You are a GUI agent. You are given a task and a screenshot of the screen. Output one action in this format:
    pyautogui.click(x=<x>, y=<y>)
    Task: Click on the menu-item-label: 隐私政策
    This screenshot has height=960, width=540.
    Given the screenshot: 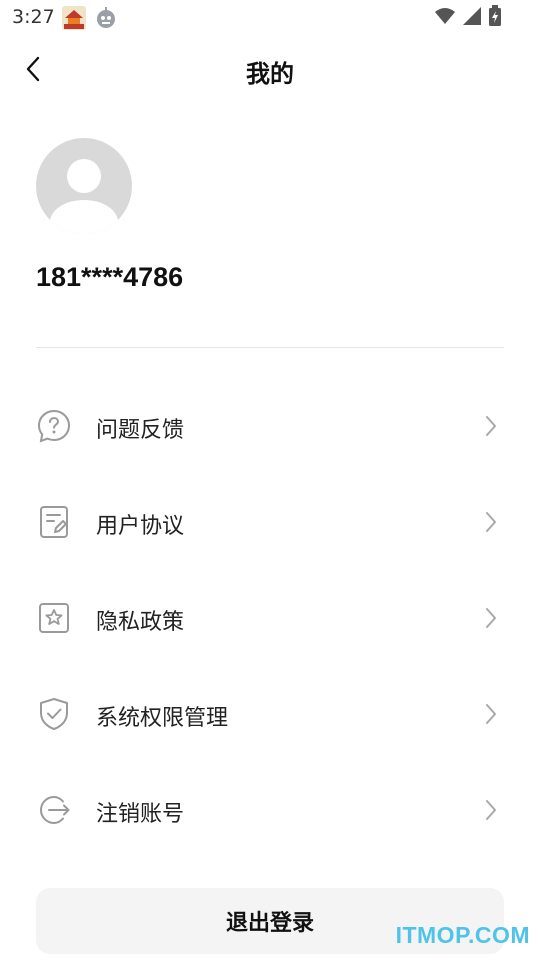 What is the action you would take?
    pyautogui.click(x=140, y=622)
    